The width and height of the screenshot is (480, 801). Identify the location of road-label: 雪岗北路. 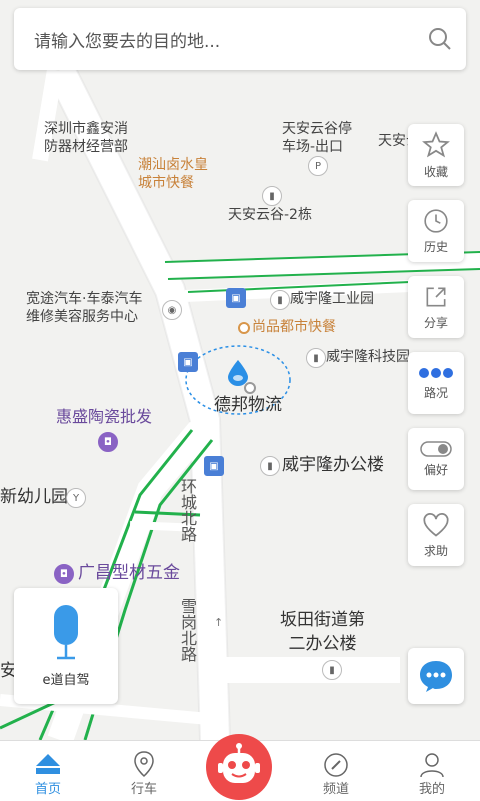
(187, 630).